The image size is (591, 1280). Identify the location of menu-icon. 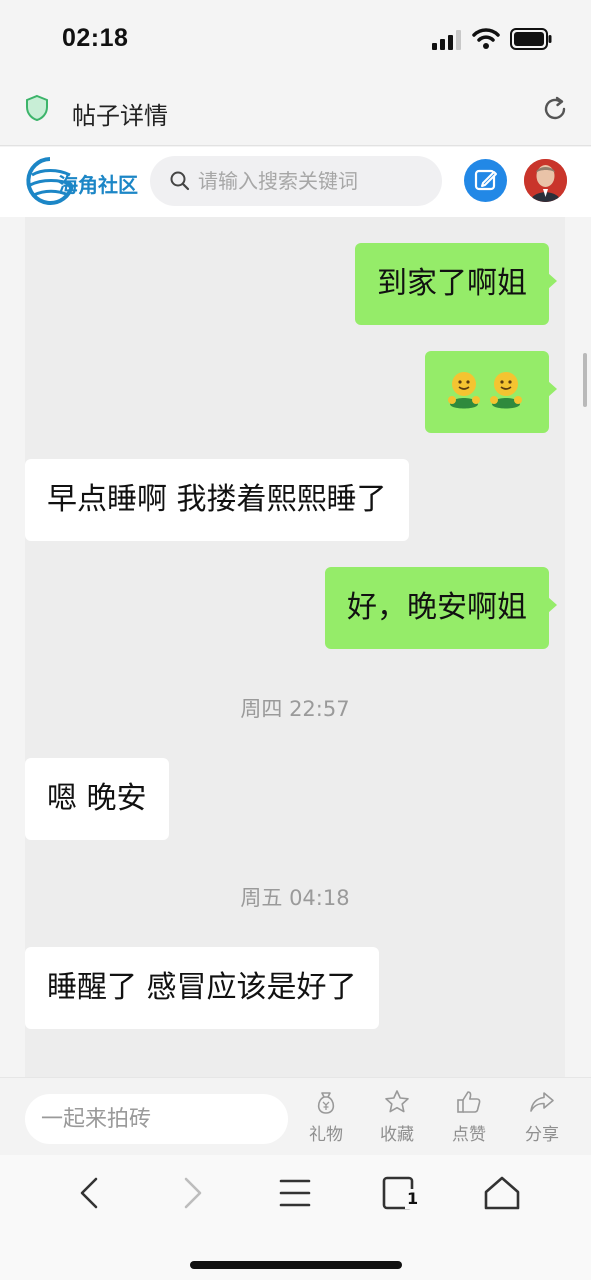
(295, 1193).